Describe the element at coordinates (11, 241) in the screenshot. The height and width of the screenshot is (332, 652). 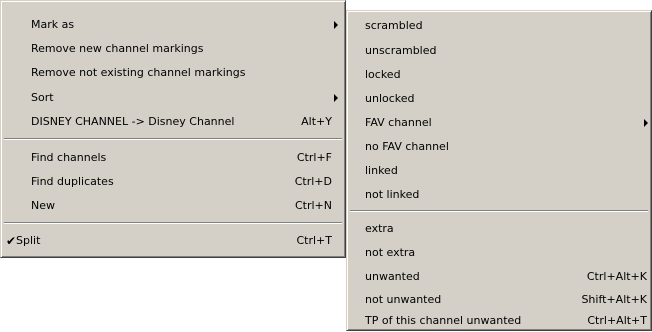
I see `checkmark-icon: ✔` at that location.